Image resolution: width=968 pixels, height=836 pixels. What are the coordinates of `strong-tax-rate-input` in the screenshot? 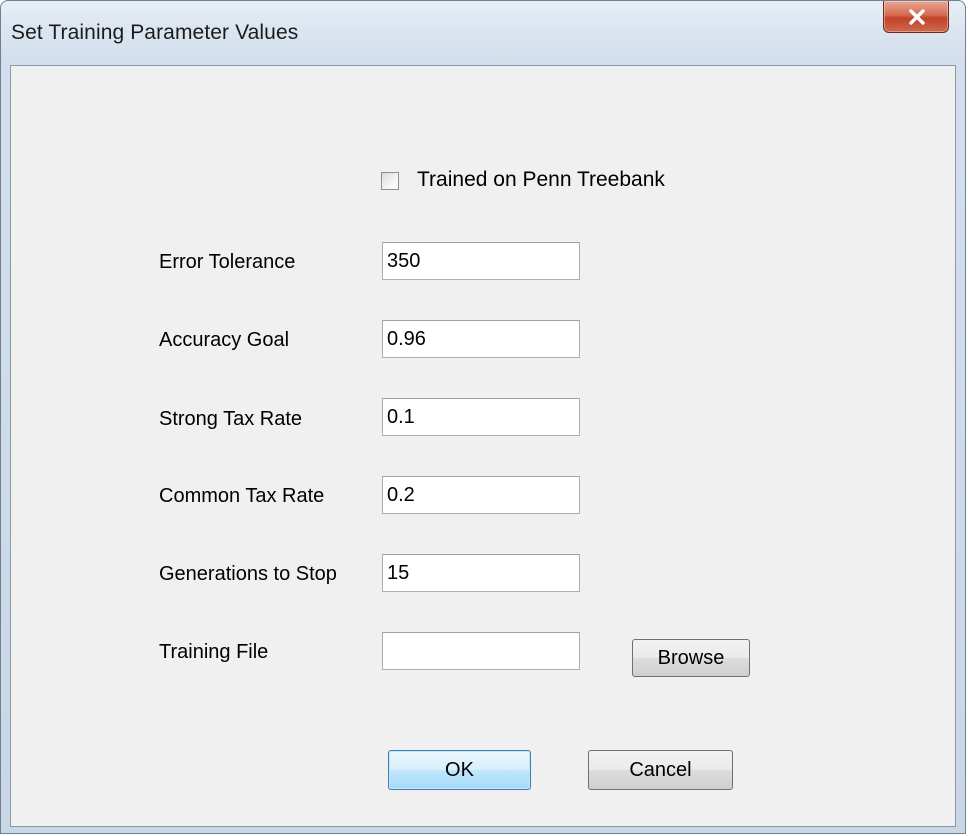 It's located at (481, 417).